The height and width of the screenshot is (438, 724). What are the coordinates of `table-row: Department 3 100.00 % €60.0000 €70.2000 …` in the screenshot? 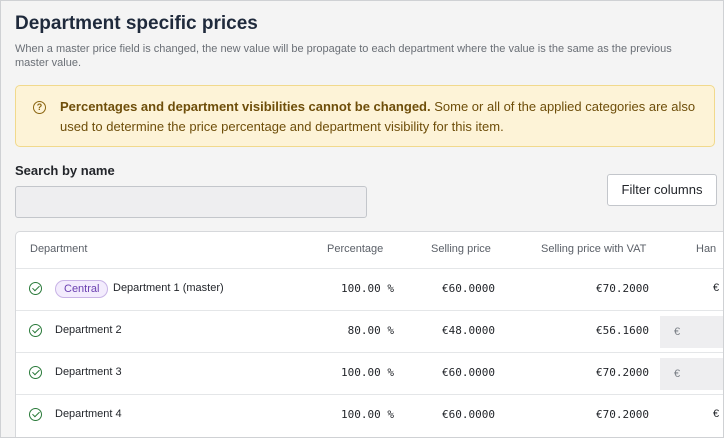 It's located at (369, 373).